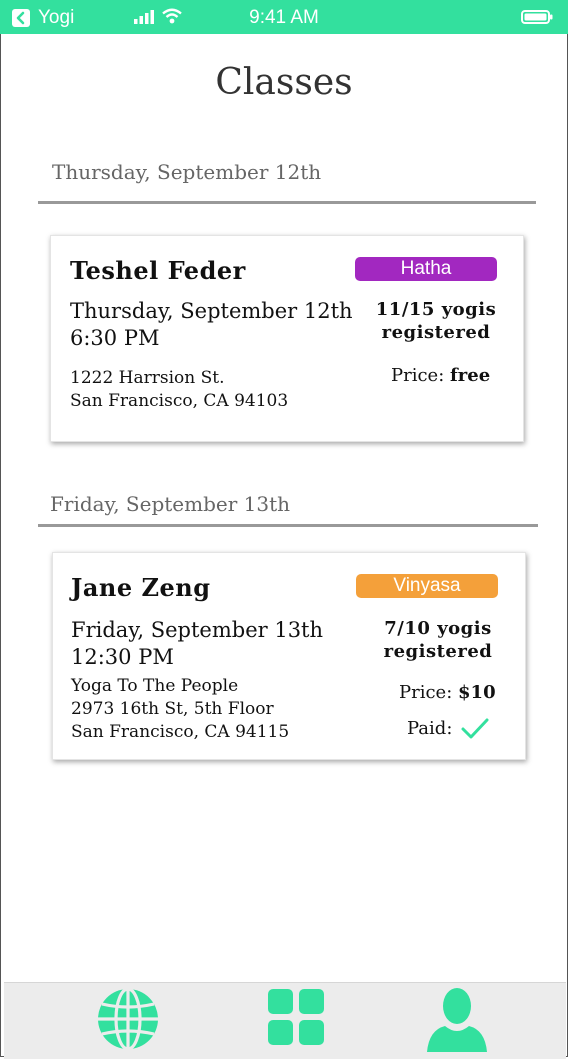 This screenshot has height=1059, width=568. What do you see at coordinates (115, 338) in the screenshot?
I see `class-time: 6:30 PM` at bounding box center [115, 338].